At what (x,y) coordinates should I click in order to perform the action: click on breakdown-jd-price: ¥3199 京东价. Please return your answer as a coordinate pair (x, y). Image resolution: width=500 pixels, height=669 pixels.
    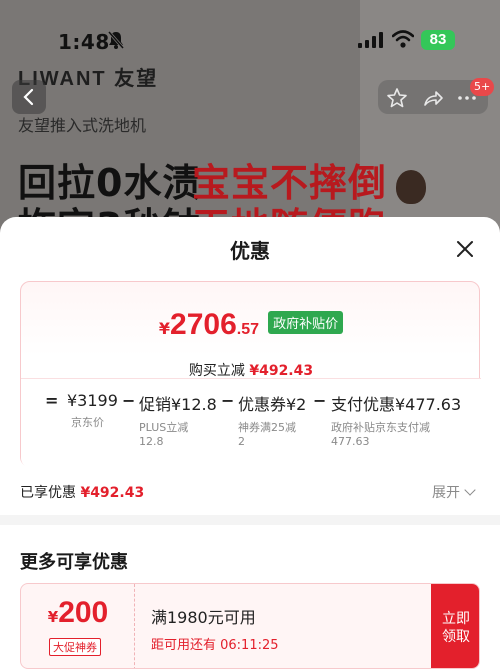
    Looking at the image, I should click on (92, 410).